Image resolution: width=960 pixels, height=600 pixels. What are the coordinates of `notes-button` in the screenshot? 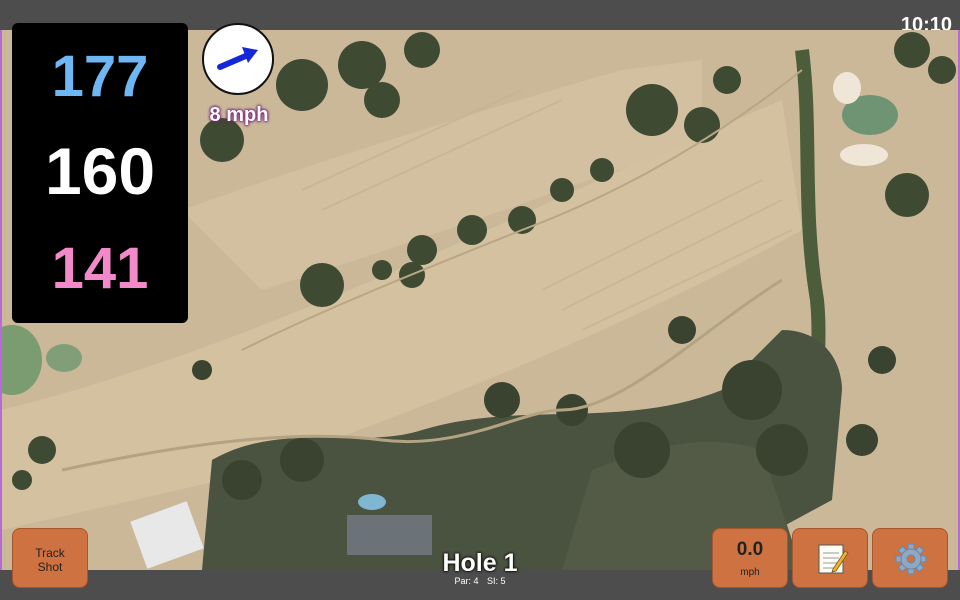 It's located at (830, 558).